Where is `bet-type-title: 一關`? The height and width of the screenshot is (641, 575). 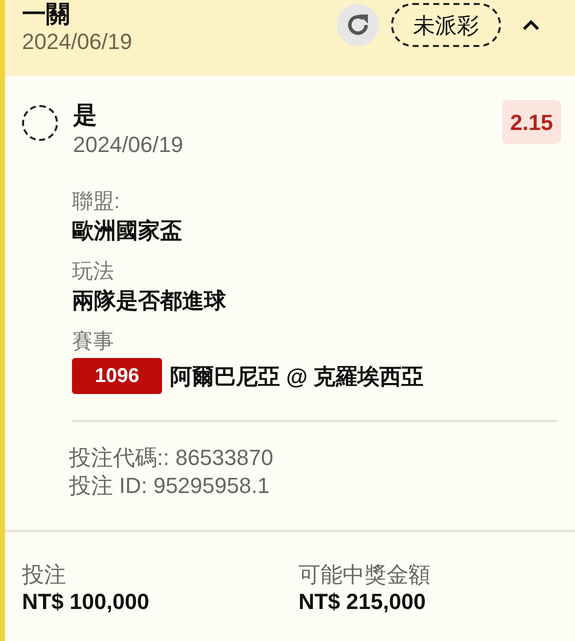 bet-type-title: 一關 is located at coordinates (46, 15).